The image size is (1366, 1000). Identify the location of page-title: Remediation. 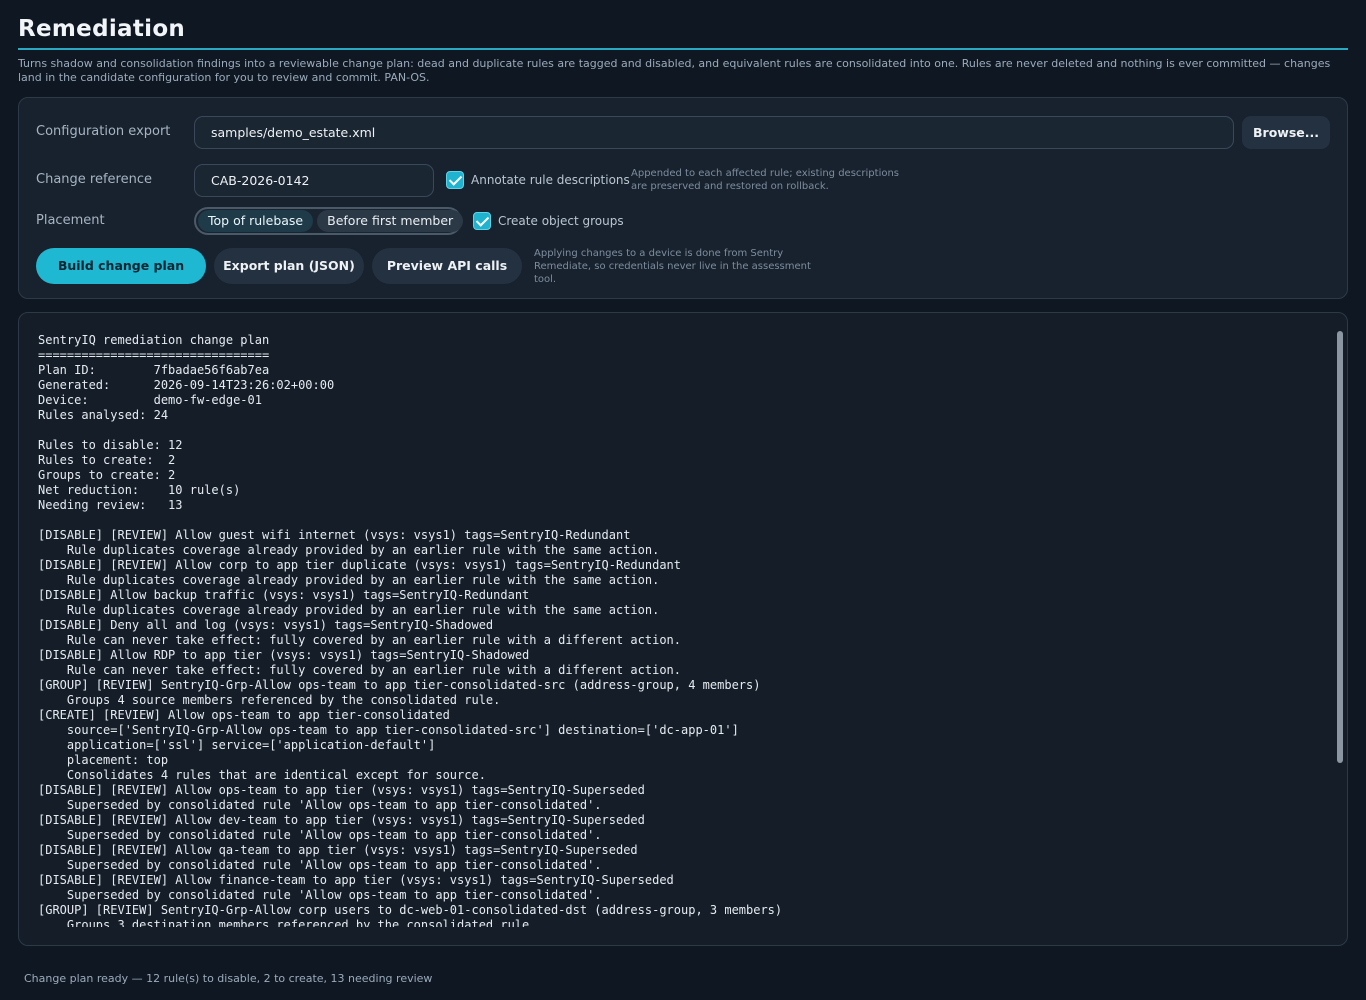
(102, 29).